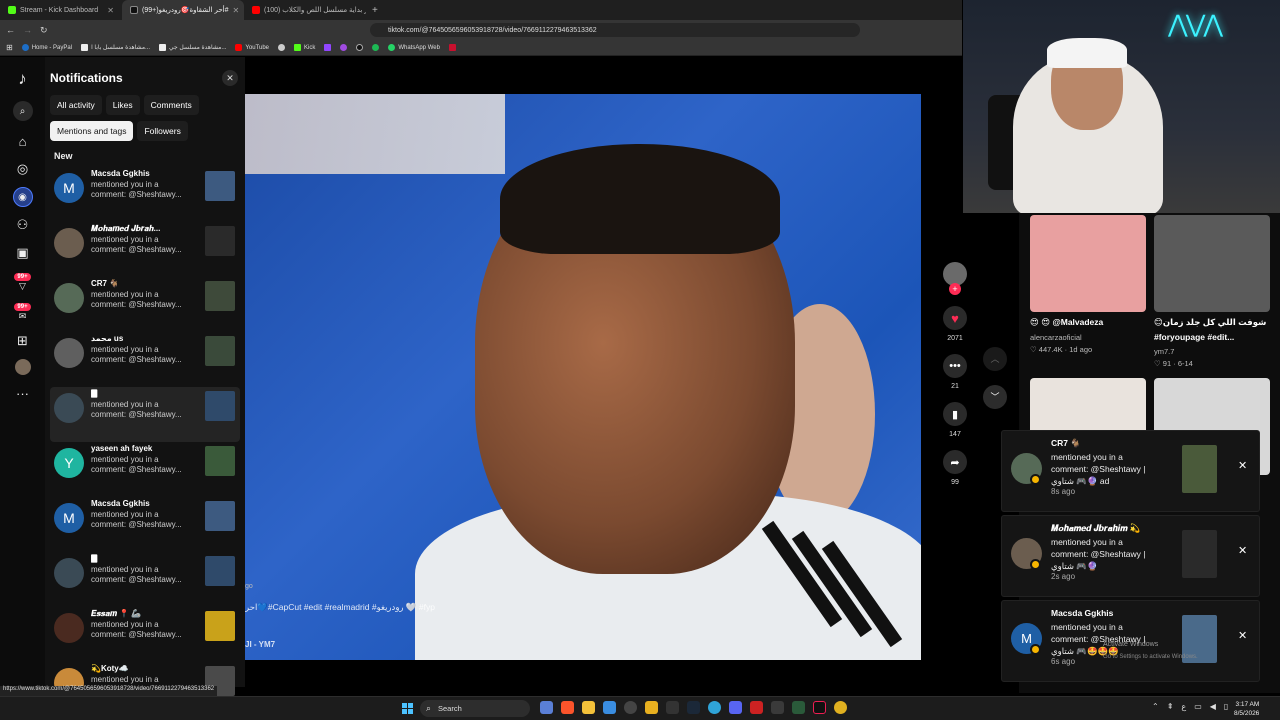  I want to click on notification-username: yaseen ah fayek, so click(141, 449).